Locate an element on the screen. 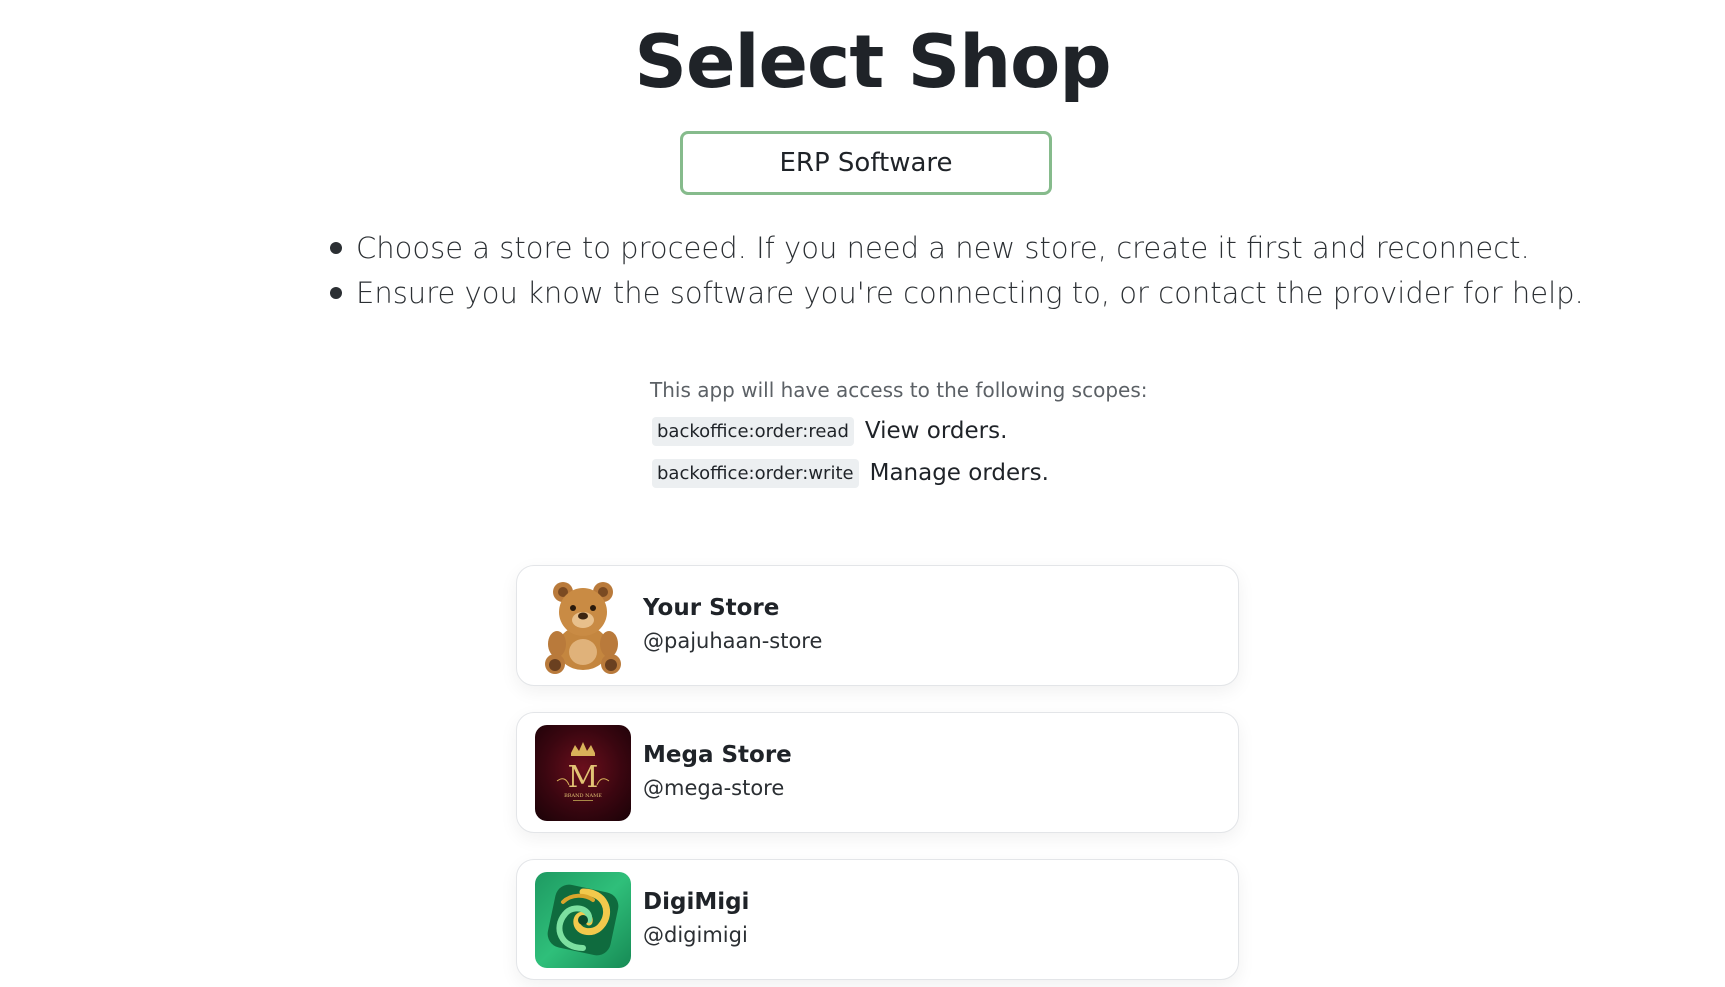 This screenshot has height=987, width=1725. scope-description: View orders. is located at coordinates (936, 431).